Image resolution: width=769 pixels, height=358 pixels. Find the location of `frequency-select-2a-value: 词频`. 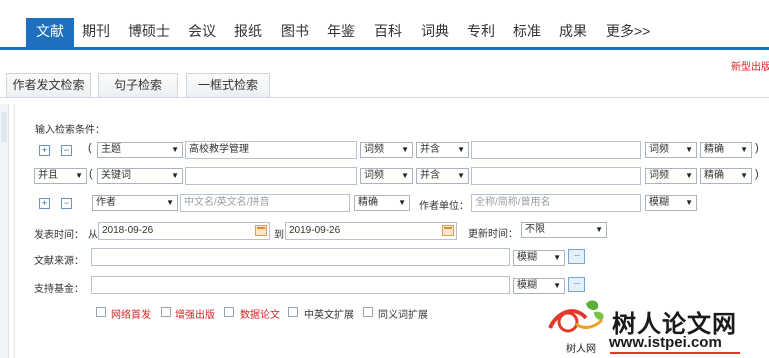

frequency-select-2a-value: 词频 is located at coordinates (374, 175).